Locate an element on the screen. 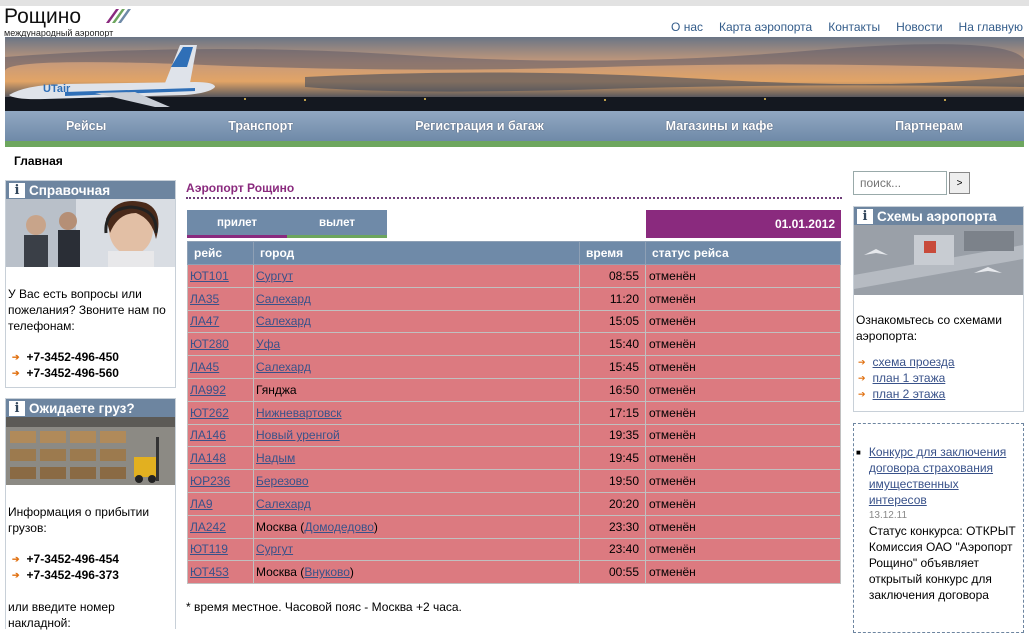 Image resolution: width=1029 pixels, height=633 pixels. table-row: ЛА146 Новый уренгой 19:35 отменён is located at coordinates (514, 435).